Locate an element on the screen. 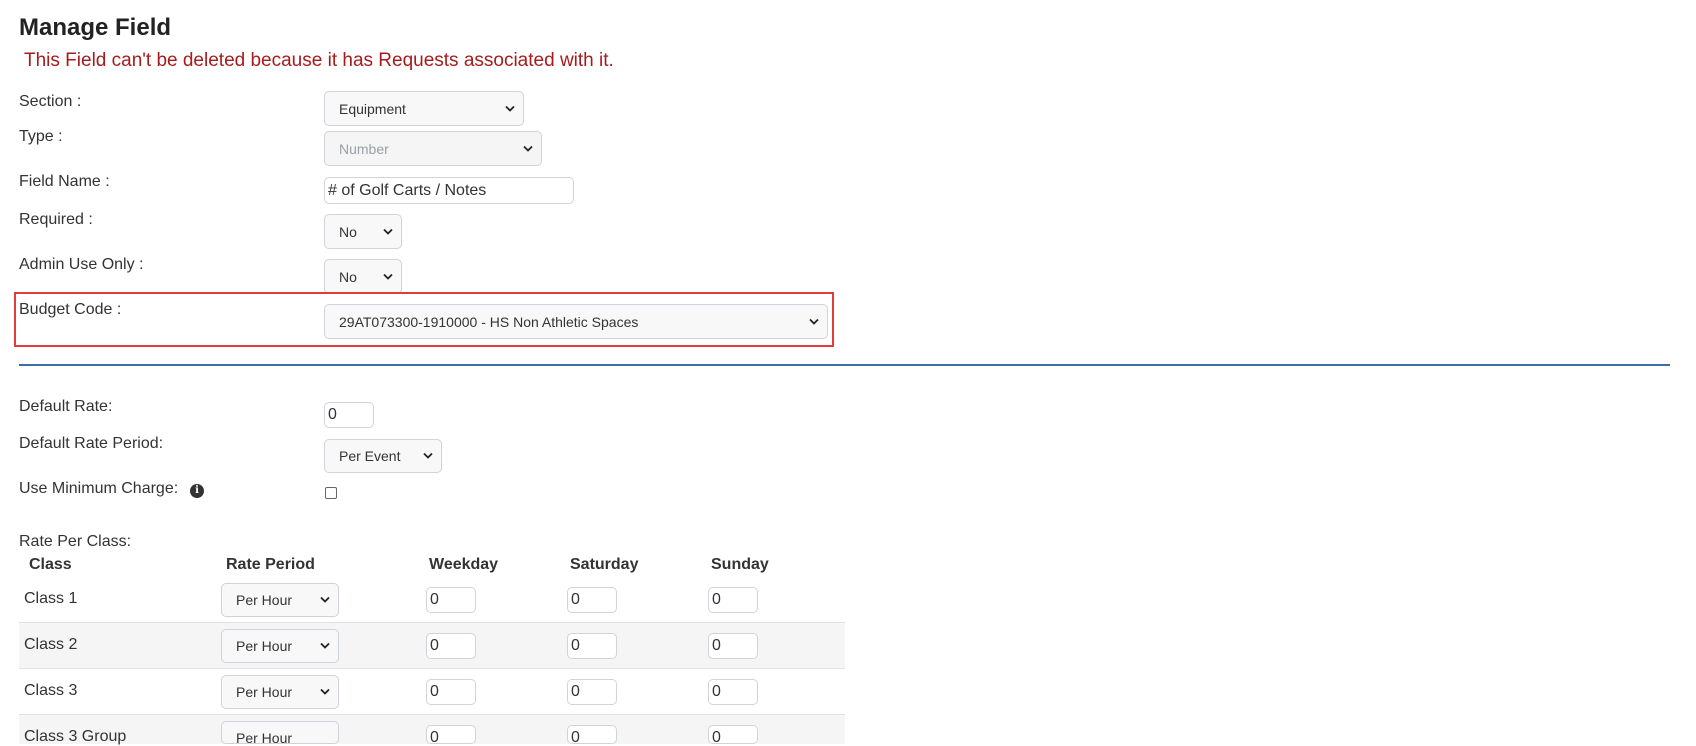  admin-use-only-select-value: No is located at coordinates (348, 276).